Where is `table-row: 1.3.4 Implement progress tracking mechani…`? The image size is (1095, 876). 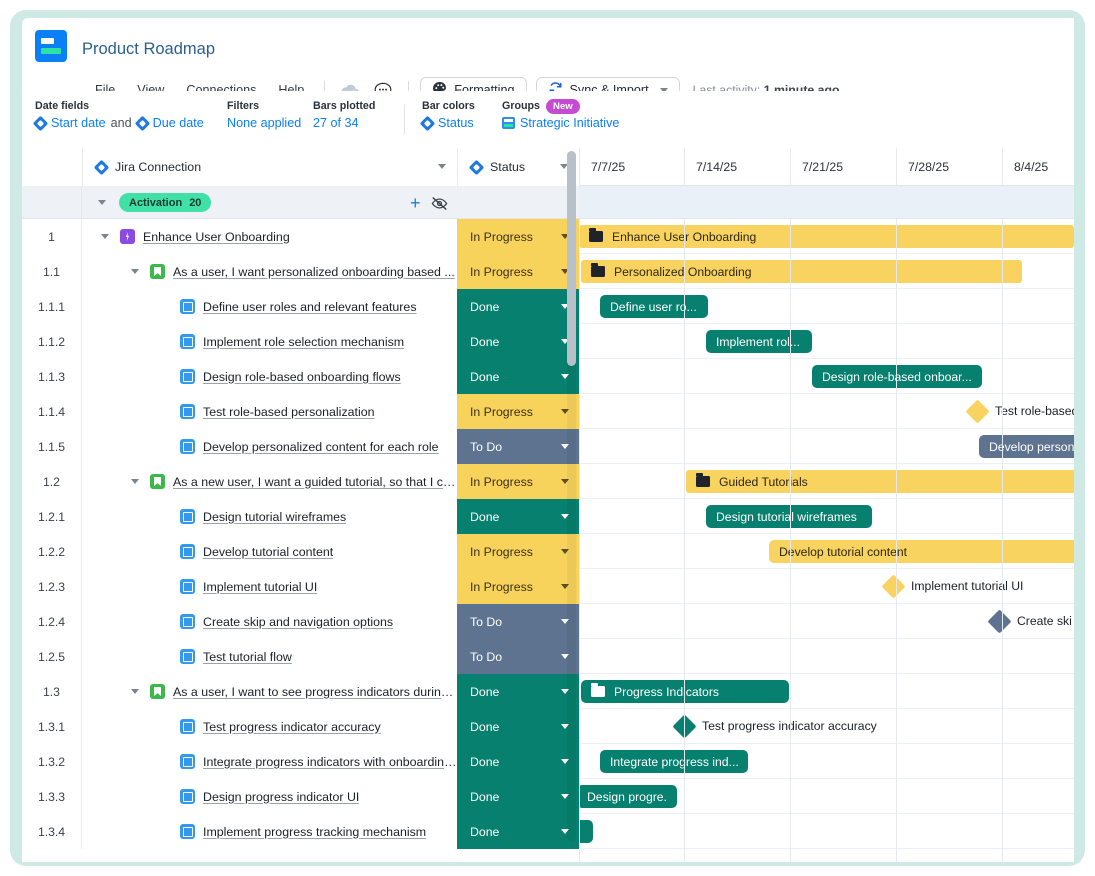 table-row: 1.3.4 Implement progress tracking mechani… is located at coordinates (548, 831).